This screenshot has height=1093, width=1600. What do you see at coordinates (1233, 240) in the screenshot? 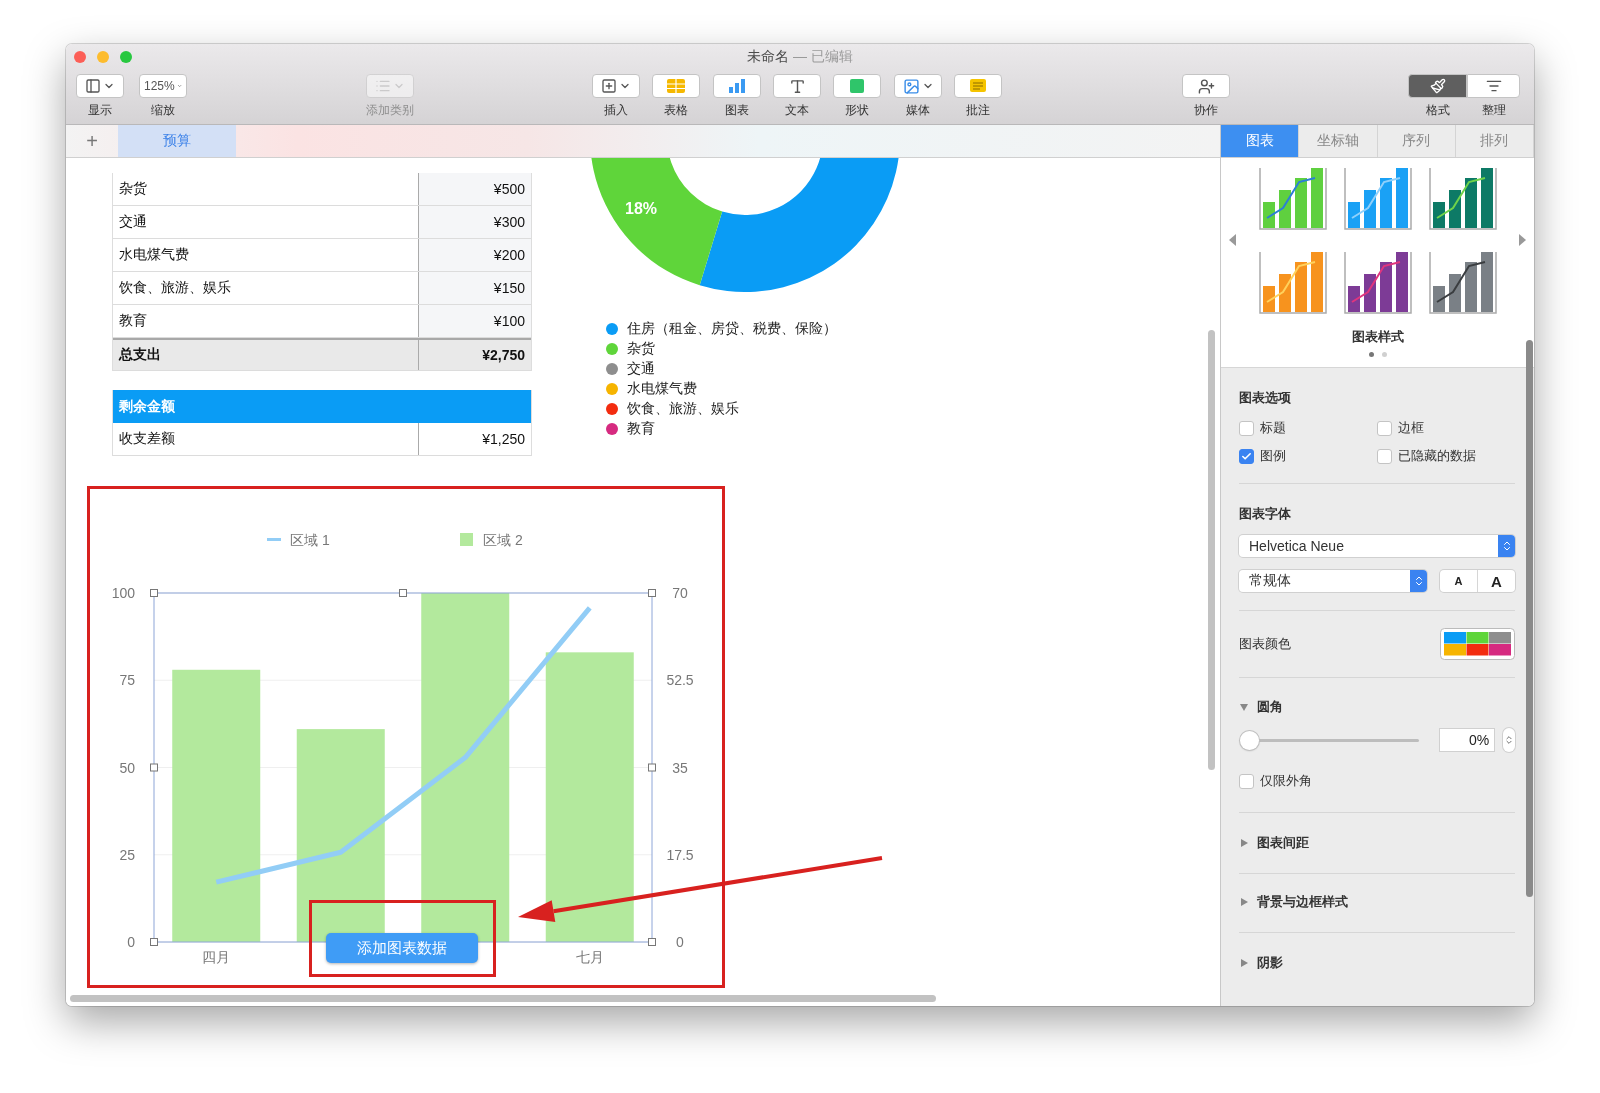
I see `previous-arrow-icon` at bounding box center [1233, 240].